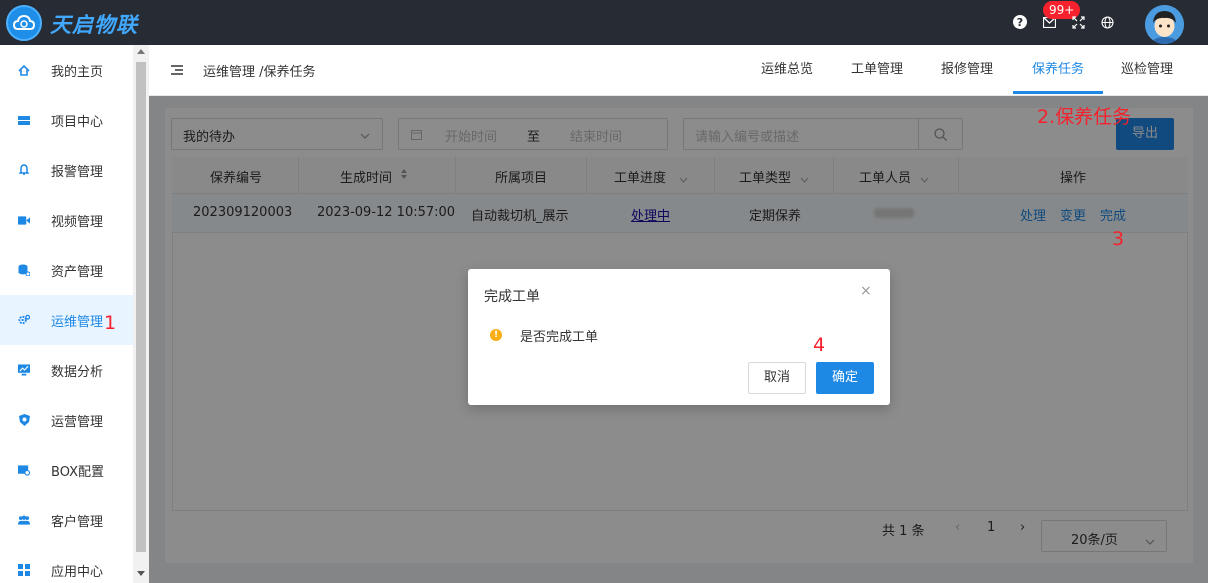 This screenshot has width=1208, height=583. I want to click on brand-name: 天启物联, so click(94, 25).